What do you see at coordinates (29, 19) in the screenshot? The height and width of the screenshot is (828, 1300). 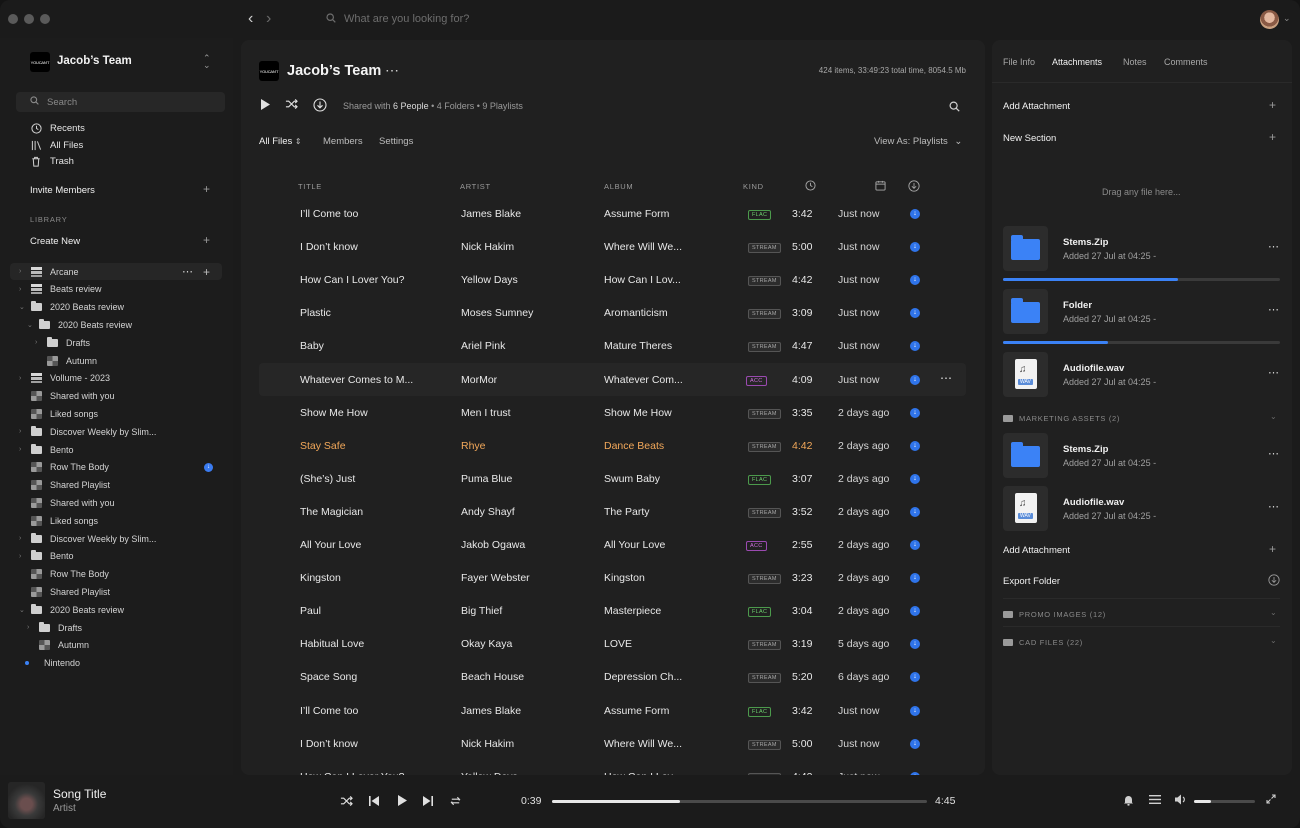 I see `minimize-window-button` at bounding box center [29, 19].